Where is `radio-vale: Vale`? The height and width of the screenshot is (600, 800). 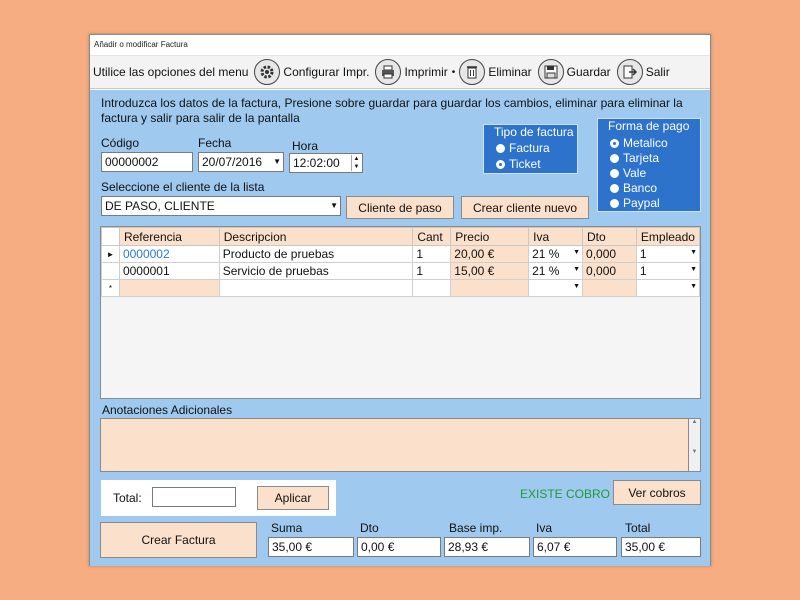
radio-vale: Vale is located at coordinates (628, 173).